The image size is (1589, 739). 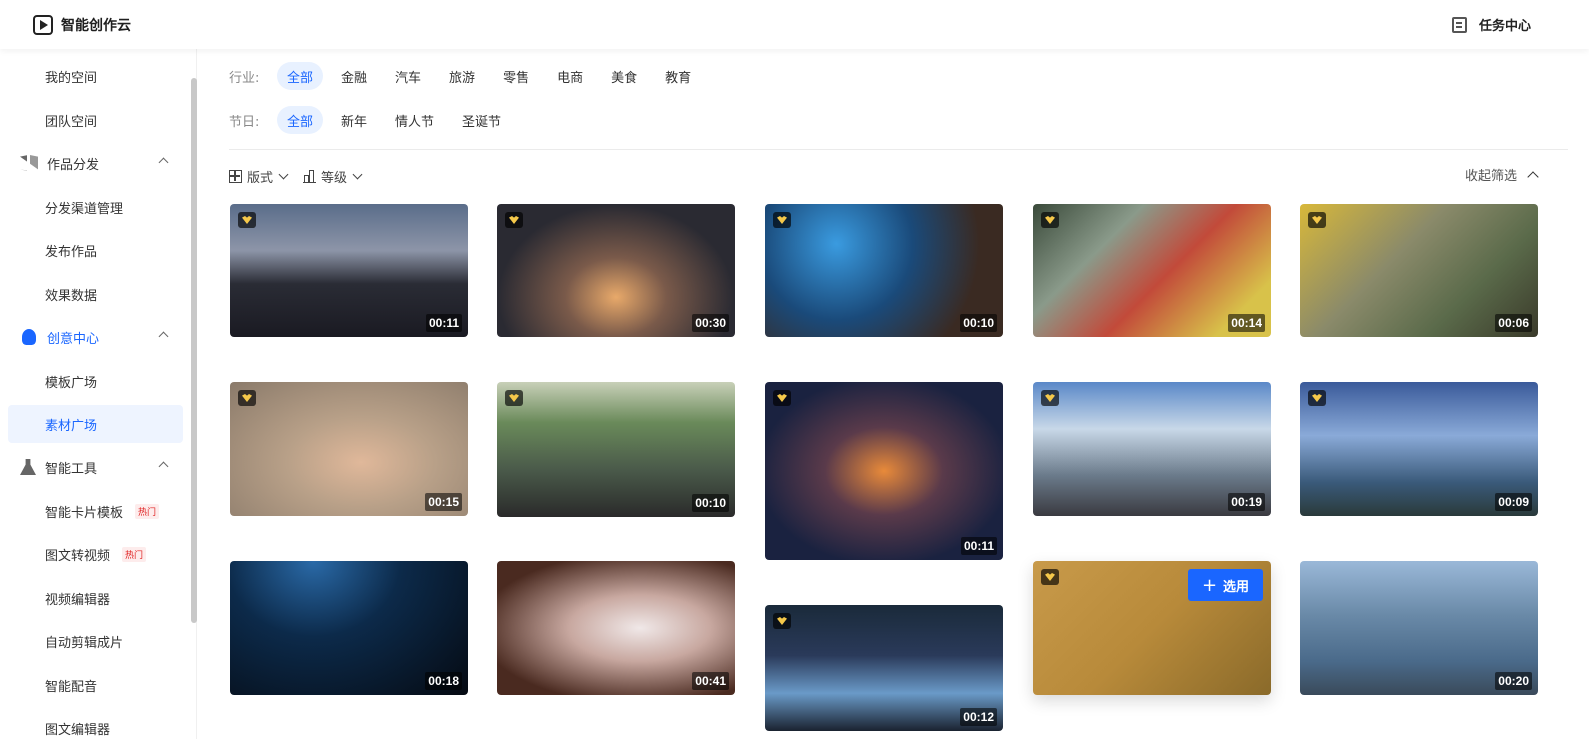 What do you see at coordinates (82, 24) in the screenshot?
I see `app-logo: 智能创作云` at bounding box center [82, 24].